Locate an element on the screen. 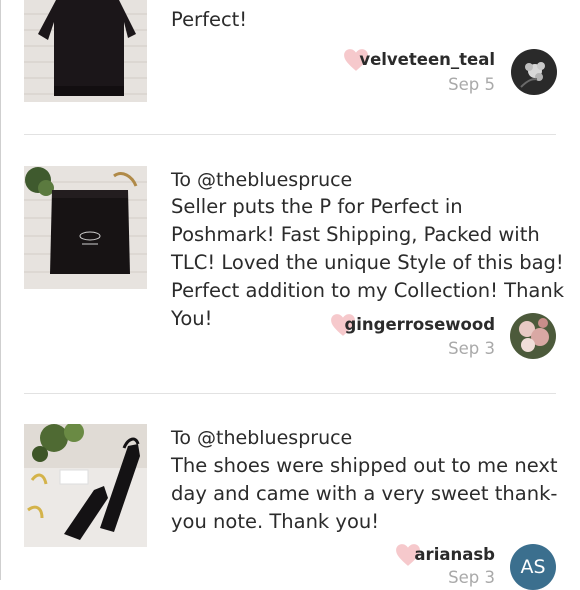  username: velveteen_teal is located at coordinates (427, 59).